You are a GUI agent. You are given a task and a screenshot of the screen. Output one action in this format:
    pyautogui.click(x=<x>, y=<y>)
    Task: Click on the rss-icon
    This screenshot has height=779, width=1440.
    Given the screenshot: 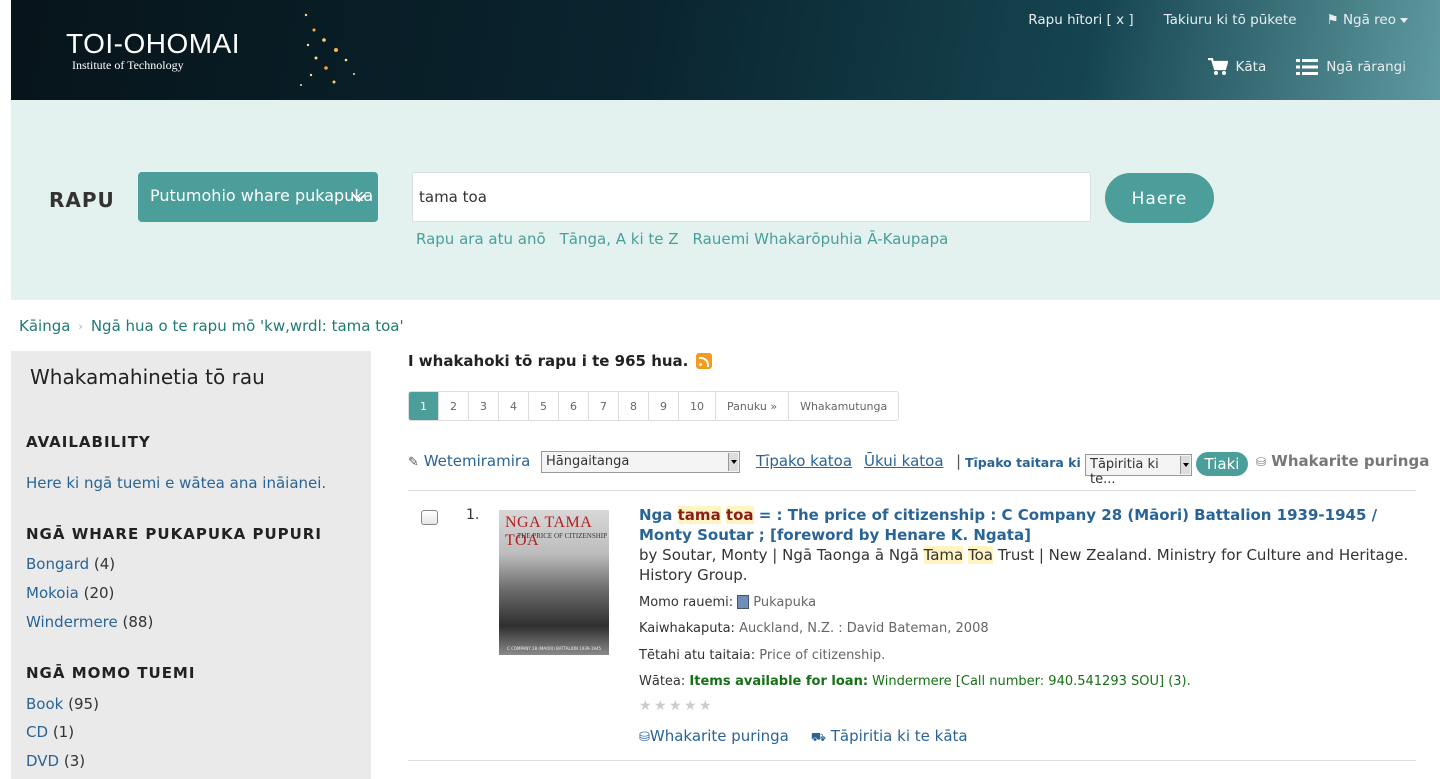 What is the action you would take?
    pyautogui.click(x=704, y=361)
    